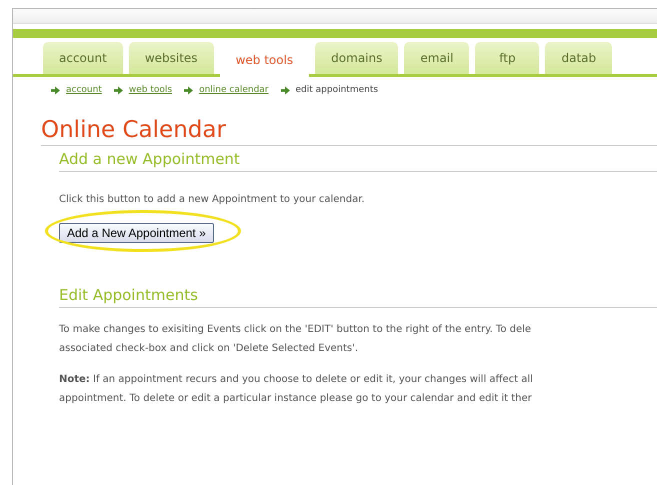  Describe the element at coordinates (171, 58) in the screenshot. I see `nav-tab: websites` at that location.